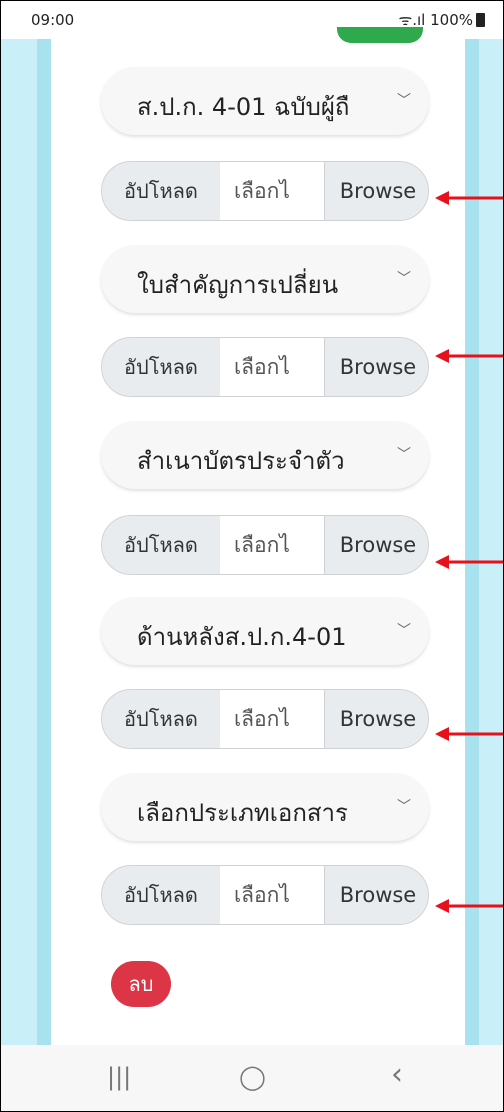  I want to click on document-type-select-2: ใบสำคัญการเปลี่ยน ﹀, so click(265, 279).